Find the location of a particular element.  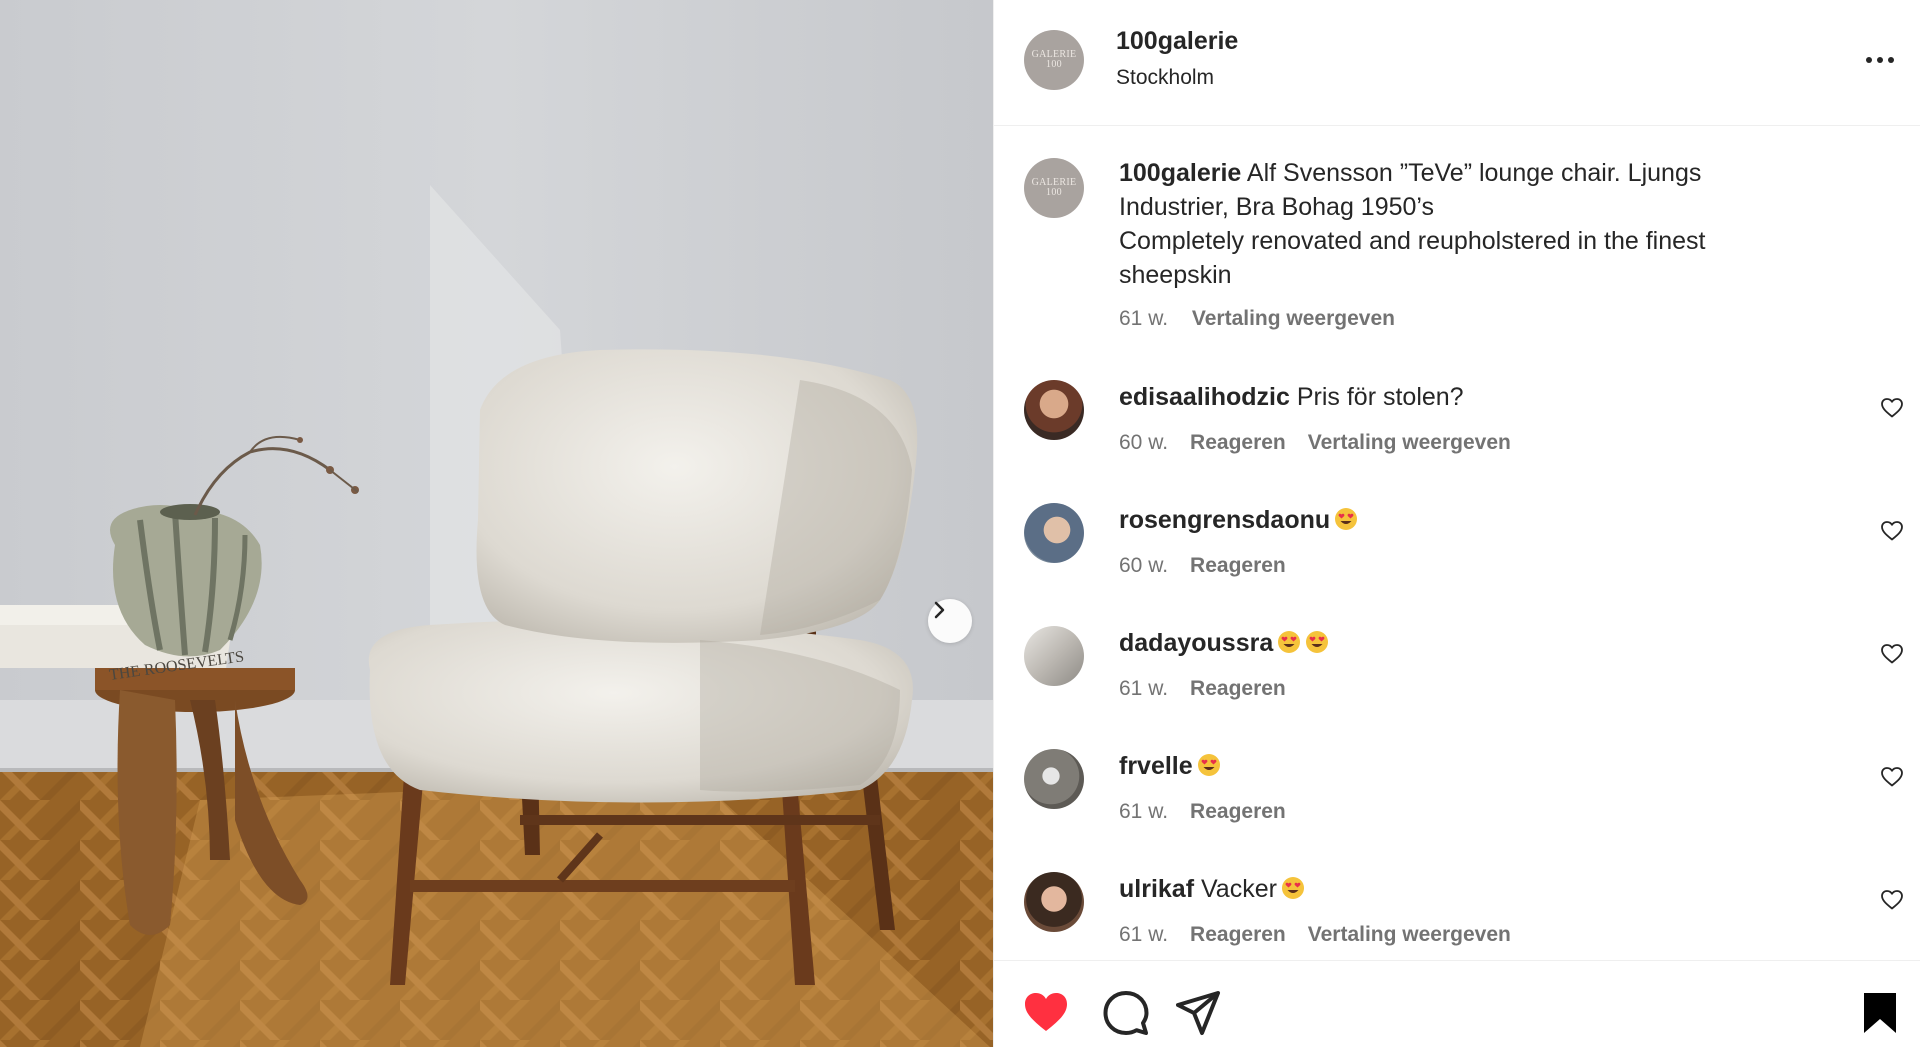

commenter-username: frvelle is located at coordinates (1156, 766).